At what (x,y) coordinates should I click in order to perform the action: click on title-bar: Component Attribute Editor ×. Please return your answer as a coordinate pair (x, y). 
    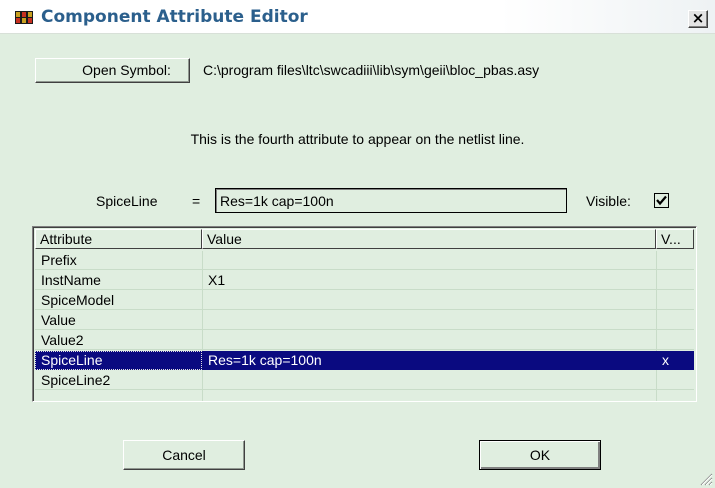
    Looking at the image, I should click on (357, 17).